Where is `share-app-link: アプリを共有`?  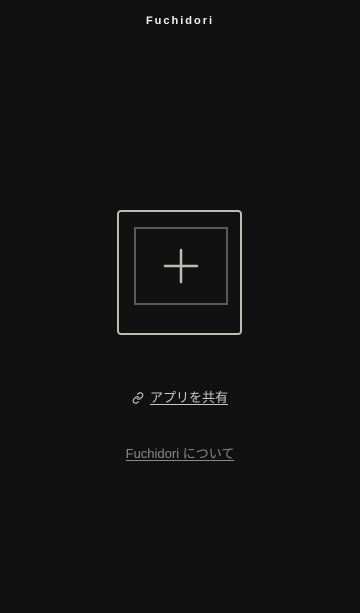
share-app-link: アプリを共有 is located at coordinates (180, 398).